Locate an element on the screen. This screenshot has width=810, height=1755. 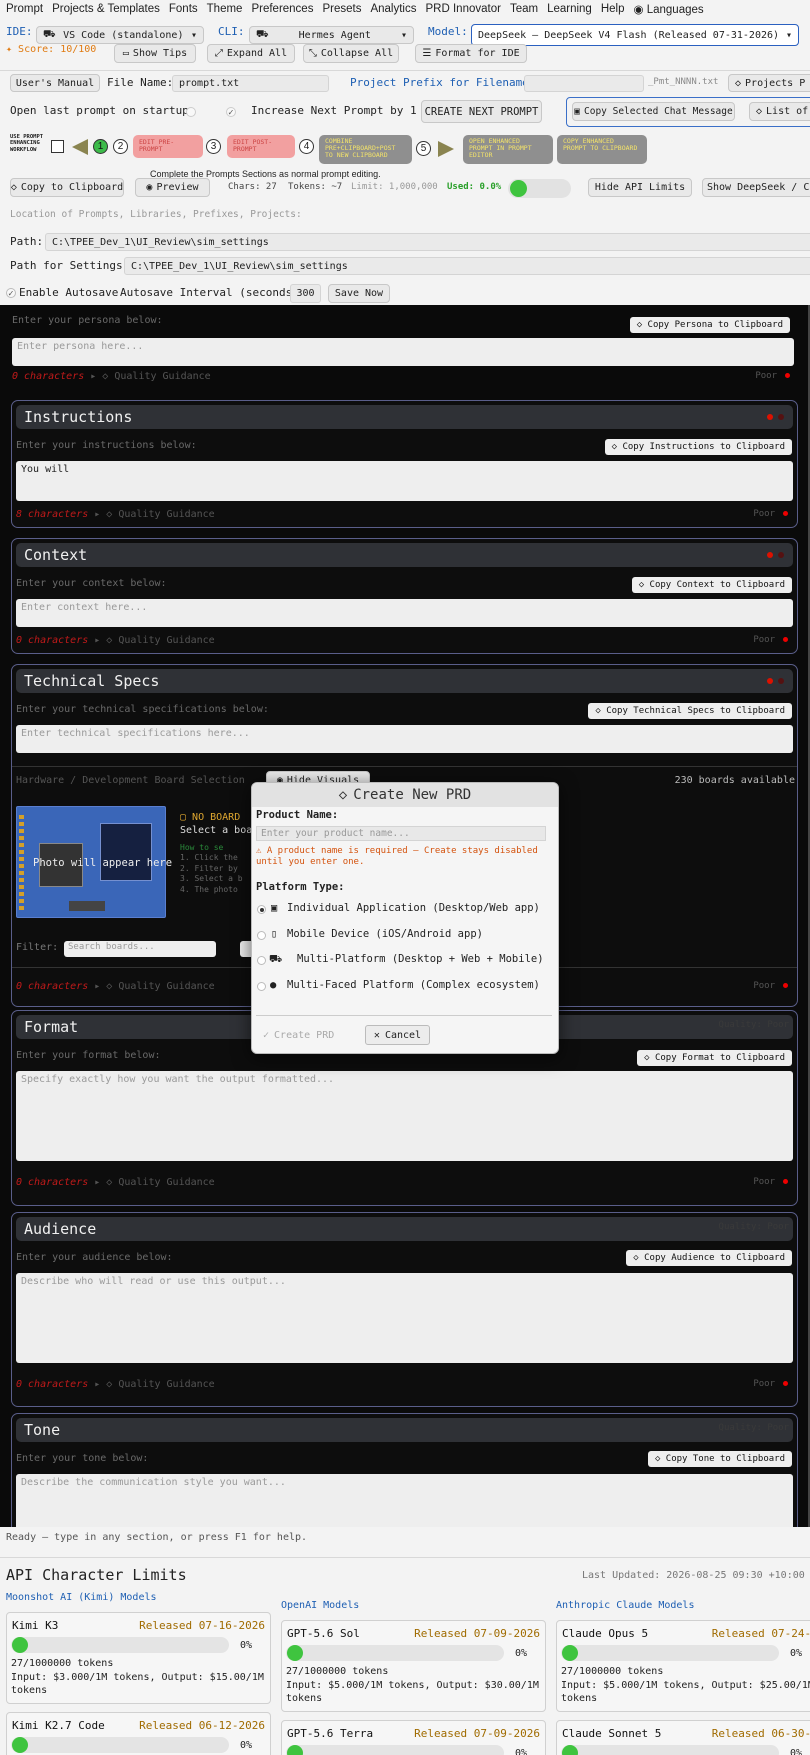
tone-header: Tone is located at coordinates (404, 1430).